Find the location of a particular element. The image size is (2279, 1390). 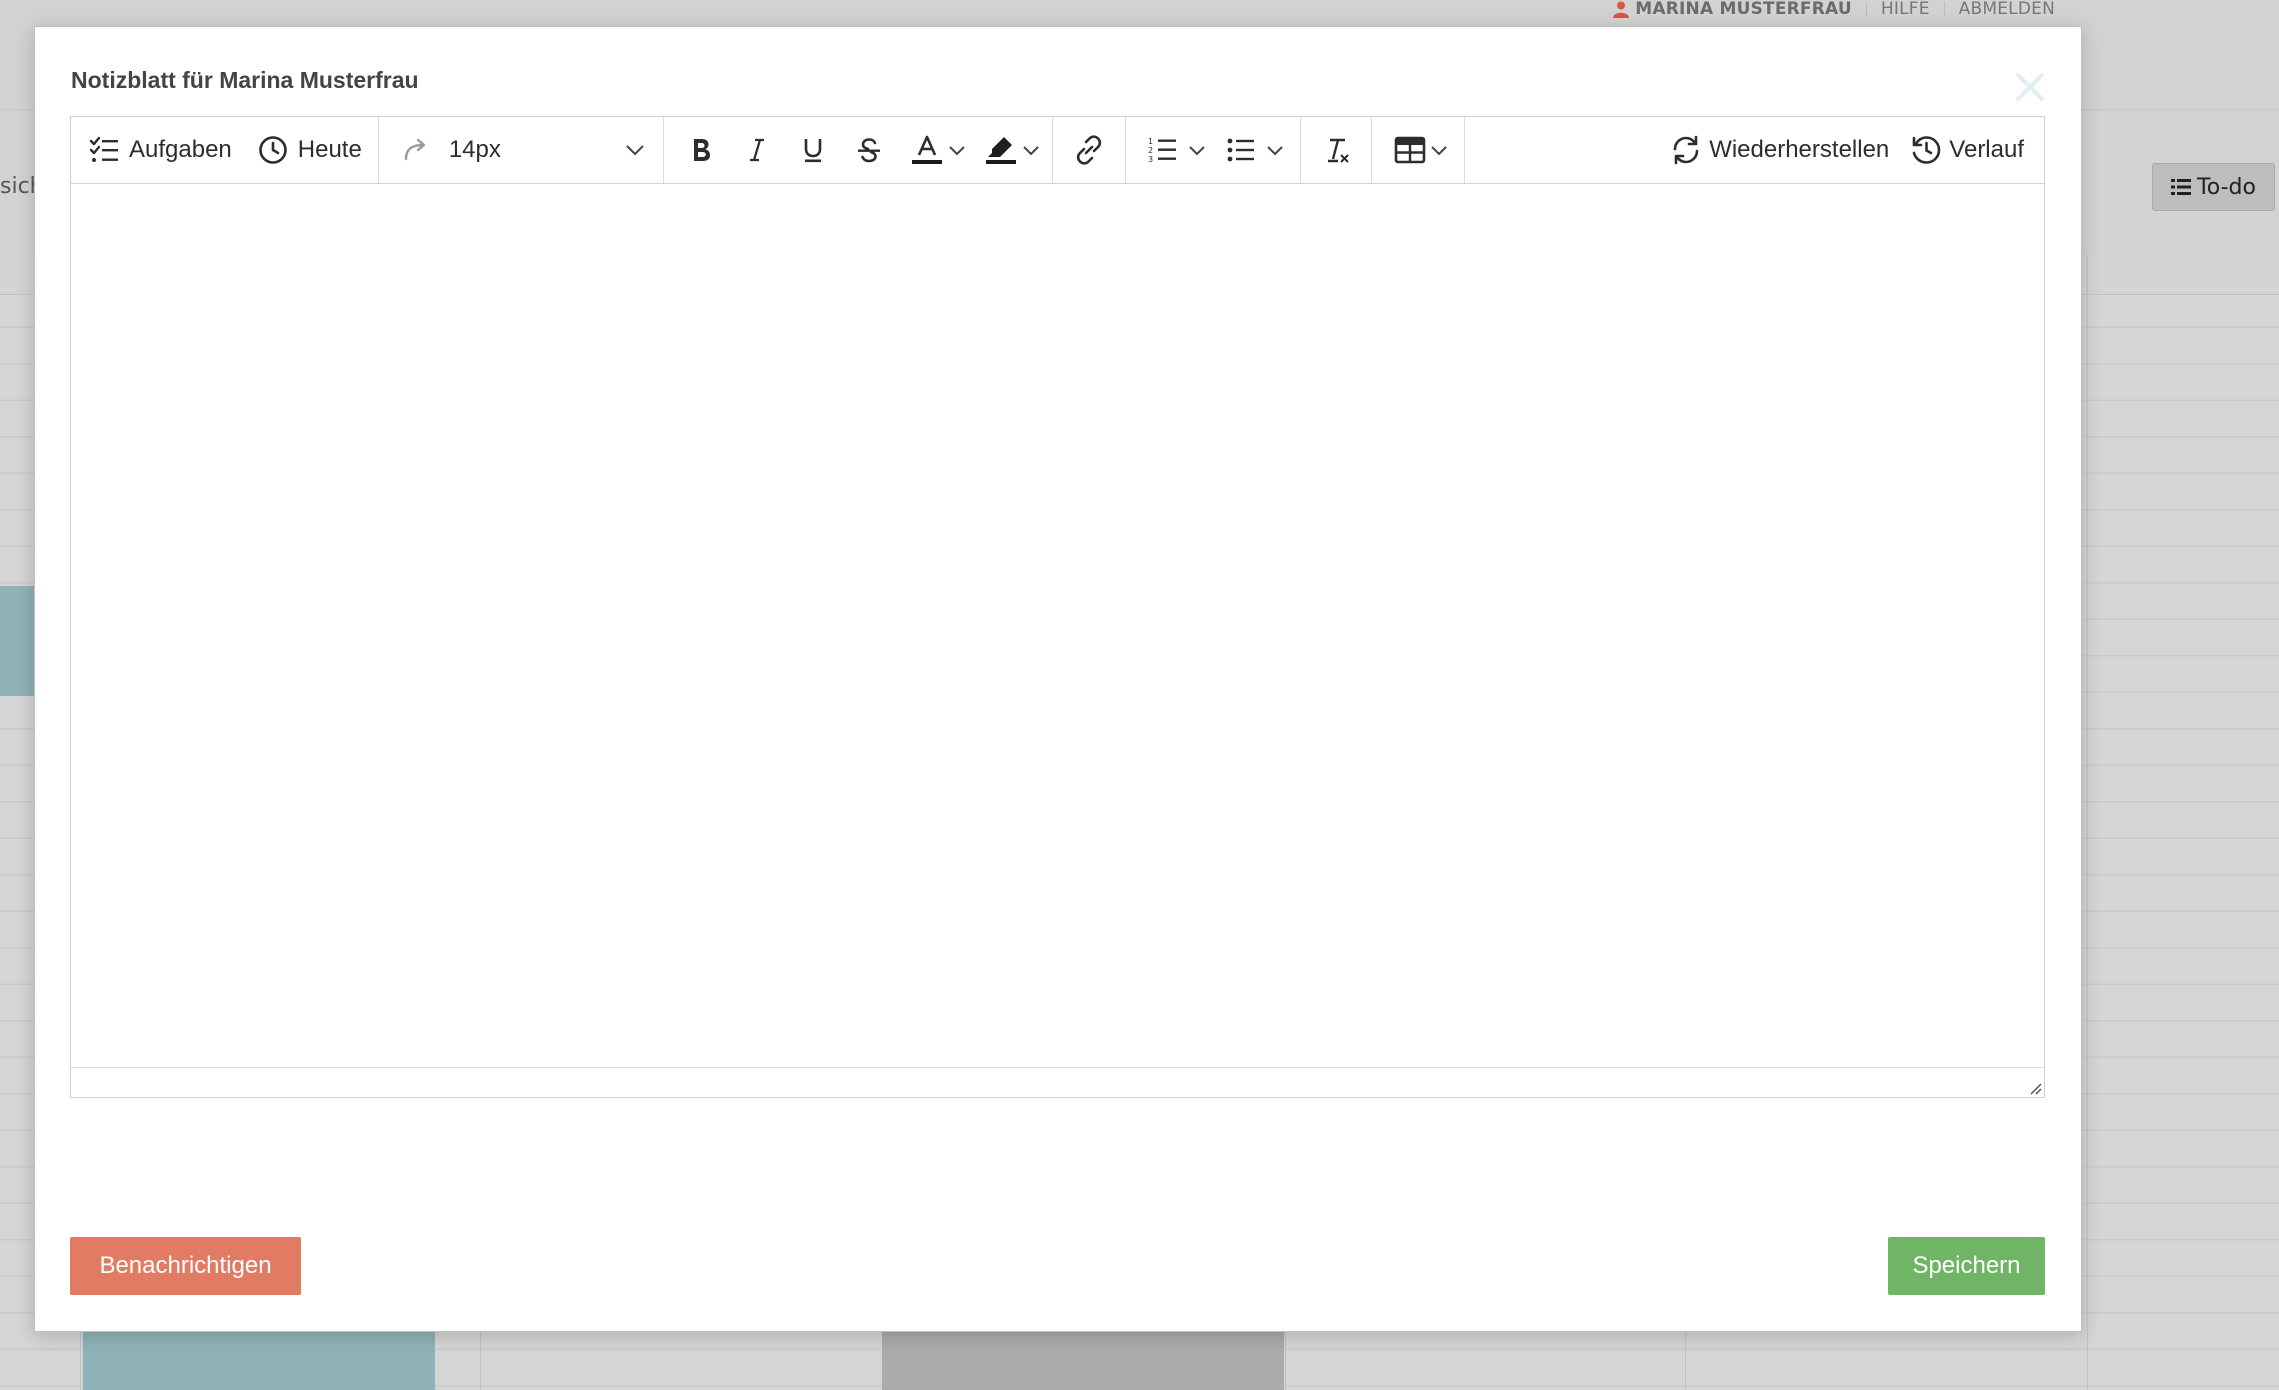

redo-icon is located at coordinates (415, 149).